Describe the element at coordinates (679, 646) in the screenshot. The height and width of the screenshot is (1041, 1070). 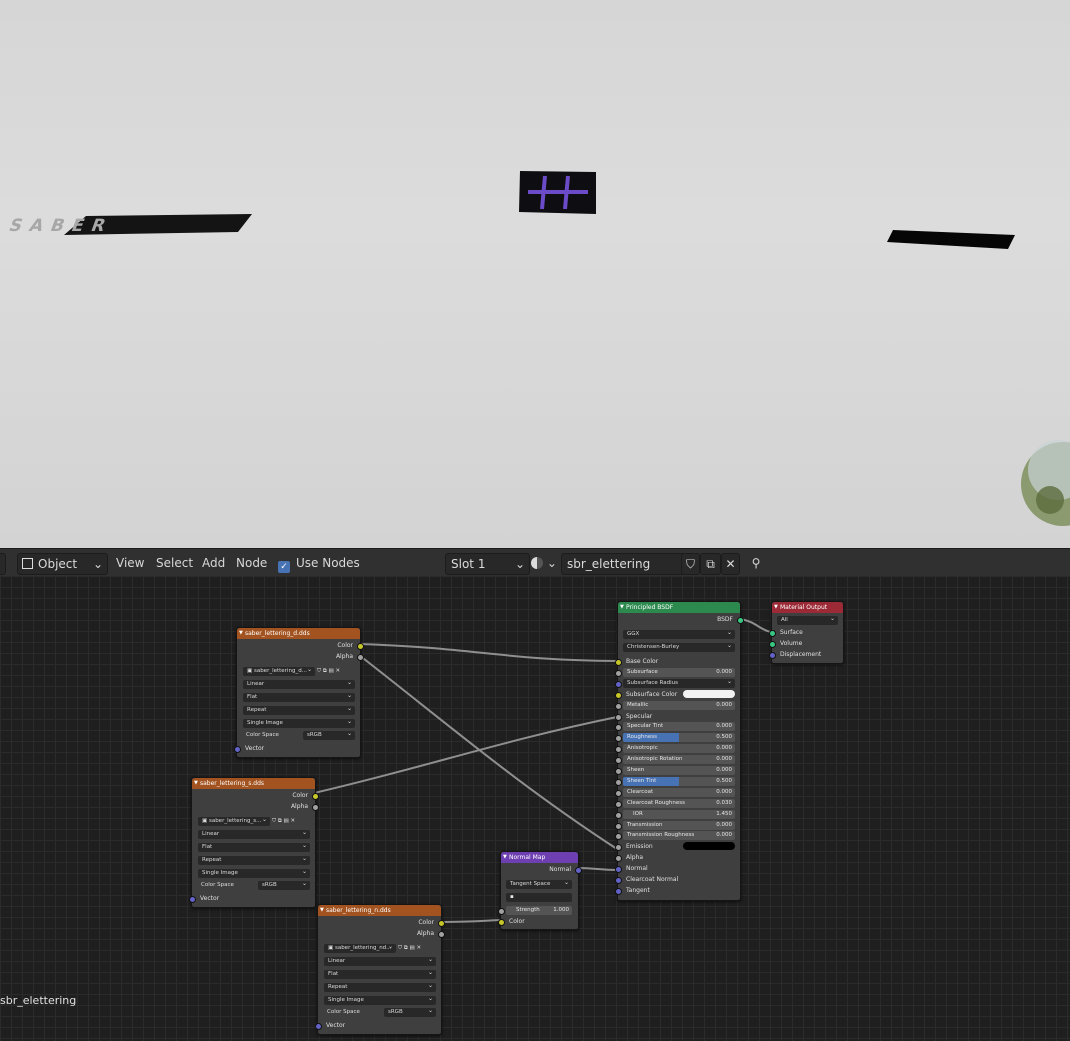
I see `subsurface-method-select: Christensen-Burley` at that location.